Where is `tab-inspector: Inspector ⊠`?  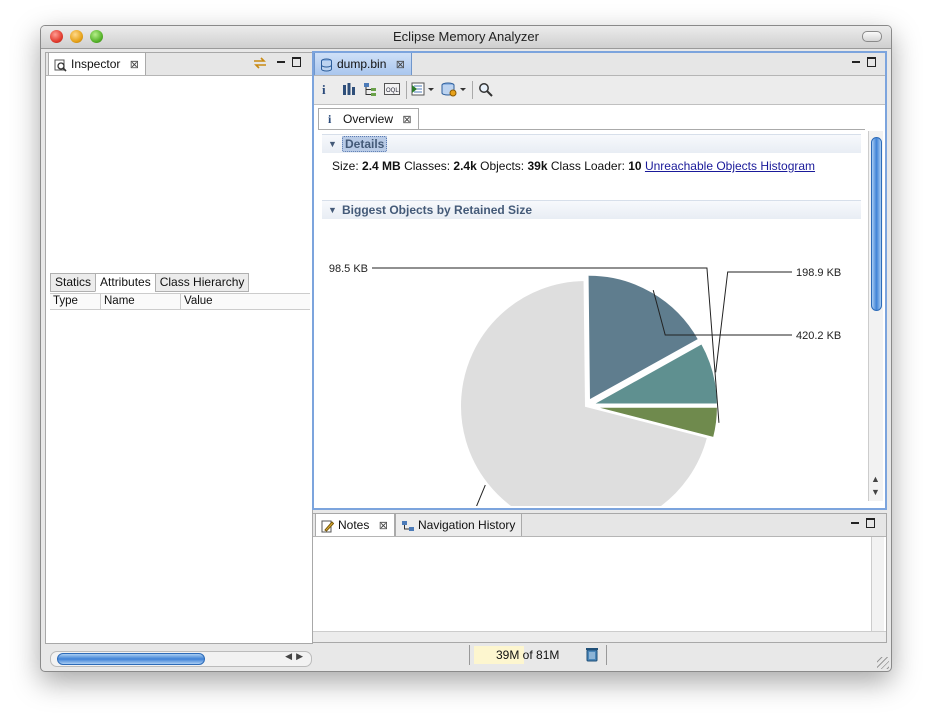
tab-inspector: Inspector ⊠ is located at coordinates (97, 64).